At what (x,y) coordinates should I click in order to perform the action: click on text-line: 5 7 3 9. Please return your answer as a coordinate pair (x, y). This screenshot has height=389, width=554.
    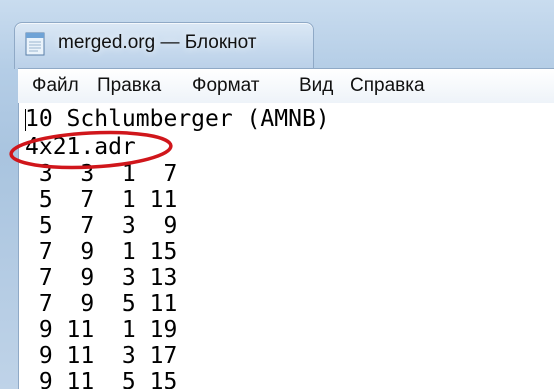
    Looking at the image, I should click on (101, 226).